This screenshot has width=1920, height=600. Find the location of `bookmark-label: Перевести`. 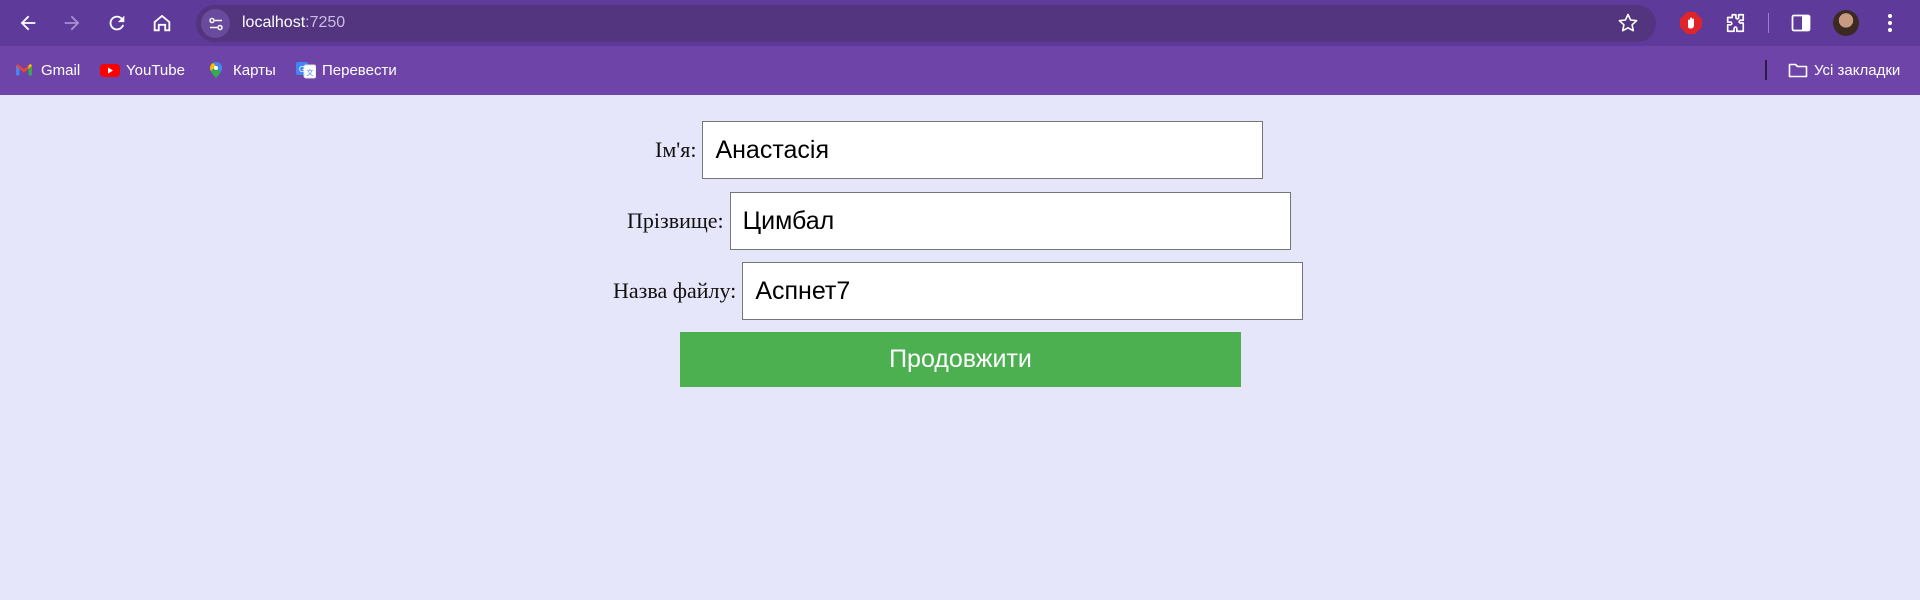

bookmark-label: Перевести is located at coordinates (359, 70).